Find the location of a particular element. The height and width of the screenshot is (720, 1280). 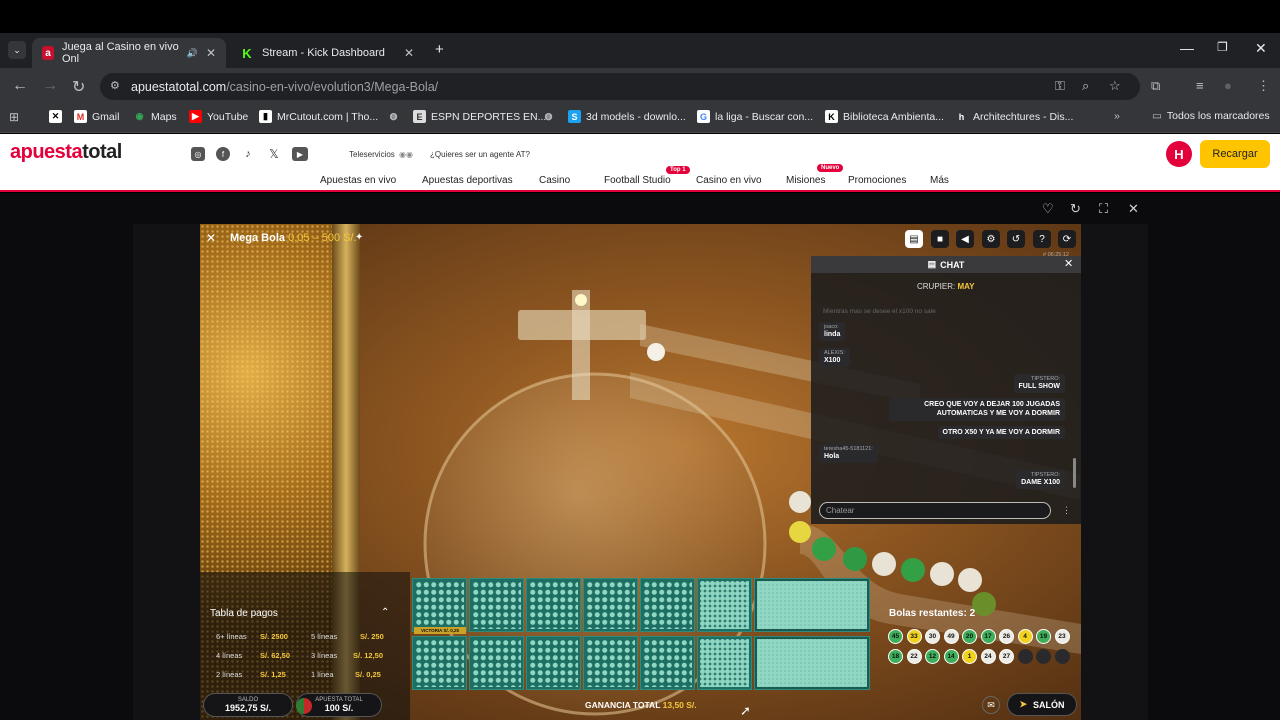

media-control-icon: ≡ is located at coordinates (1200, 85).